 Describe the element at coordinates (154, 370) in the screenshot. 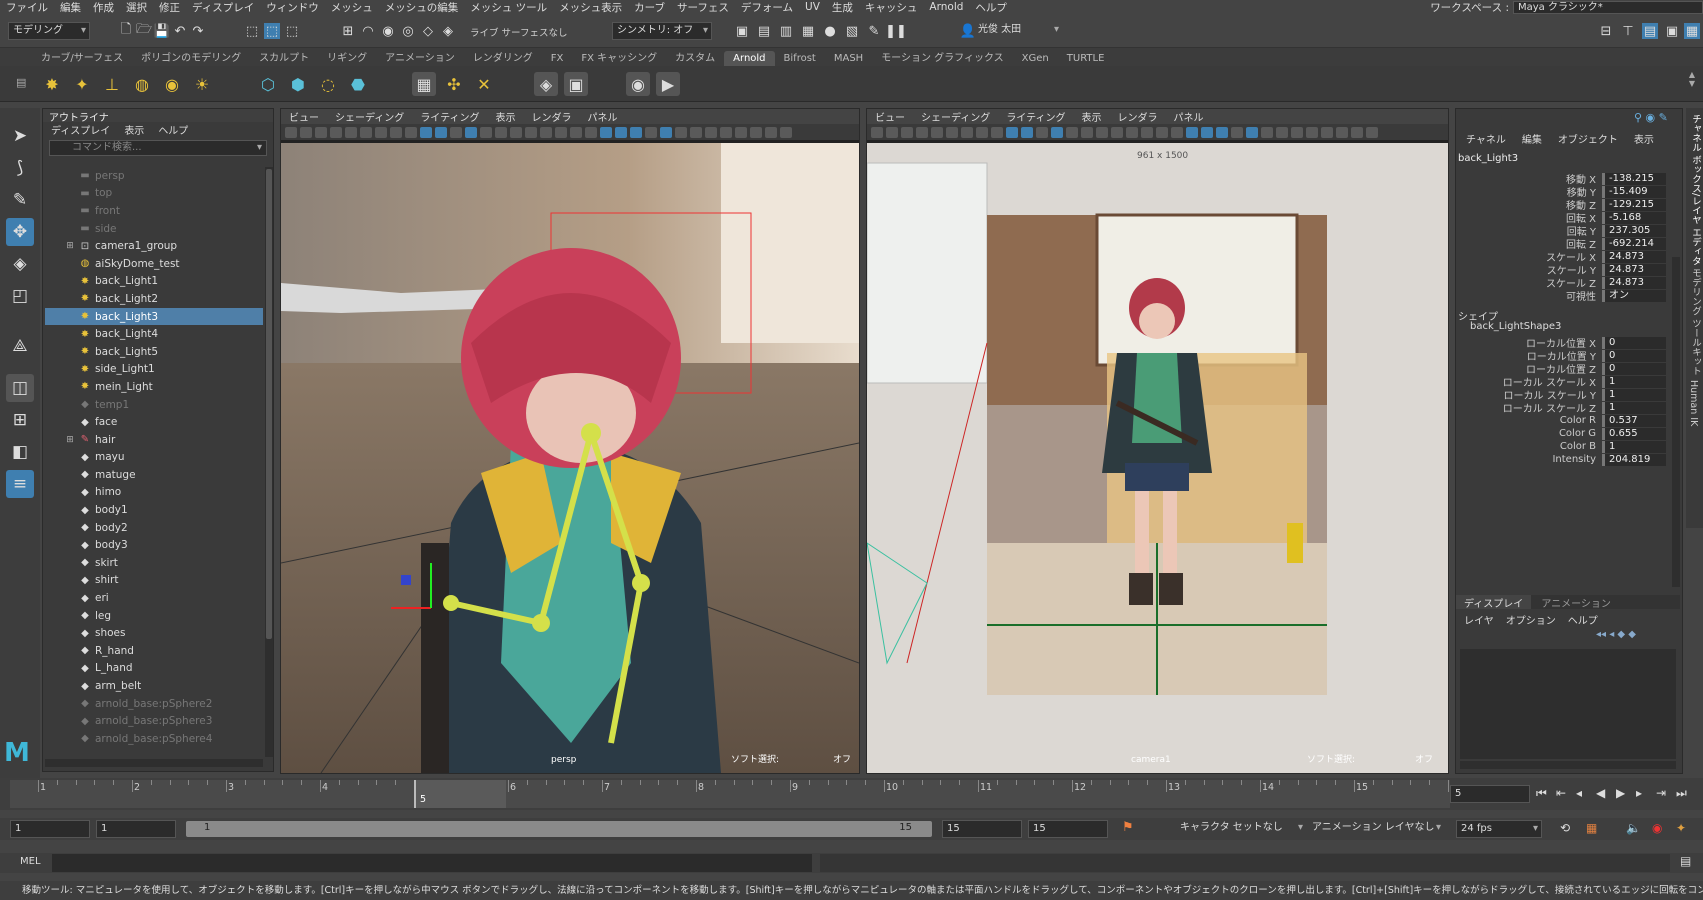

I see `outliner-item: ✸ side_Light1` at that location.